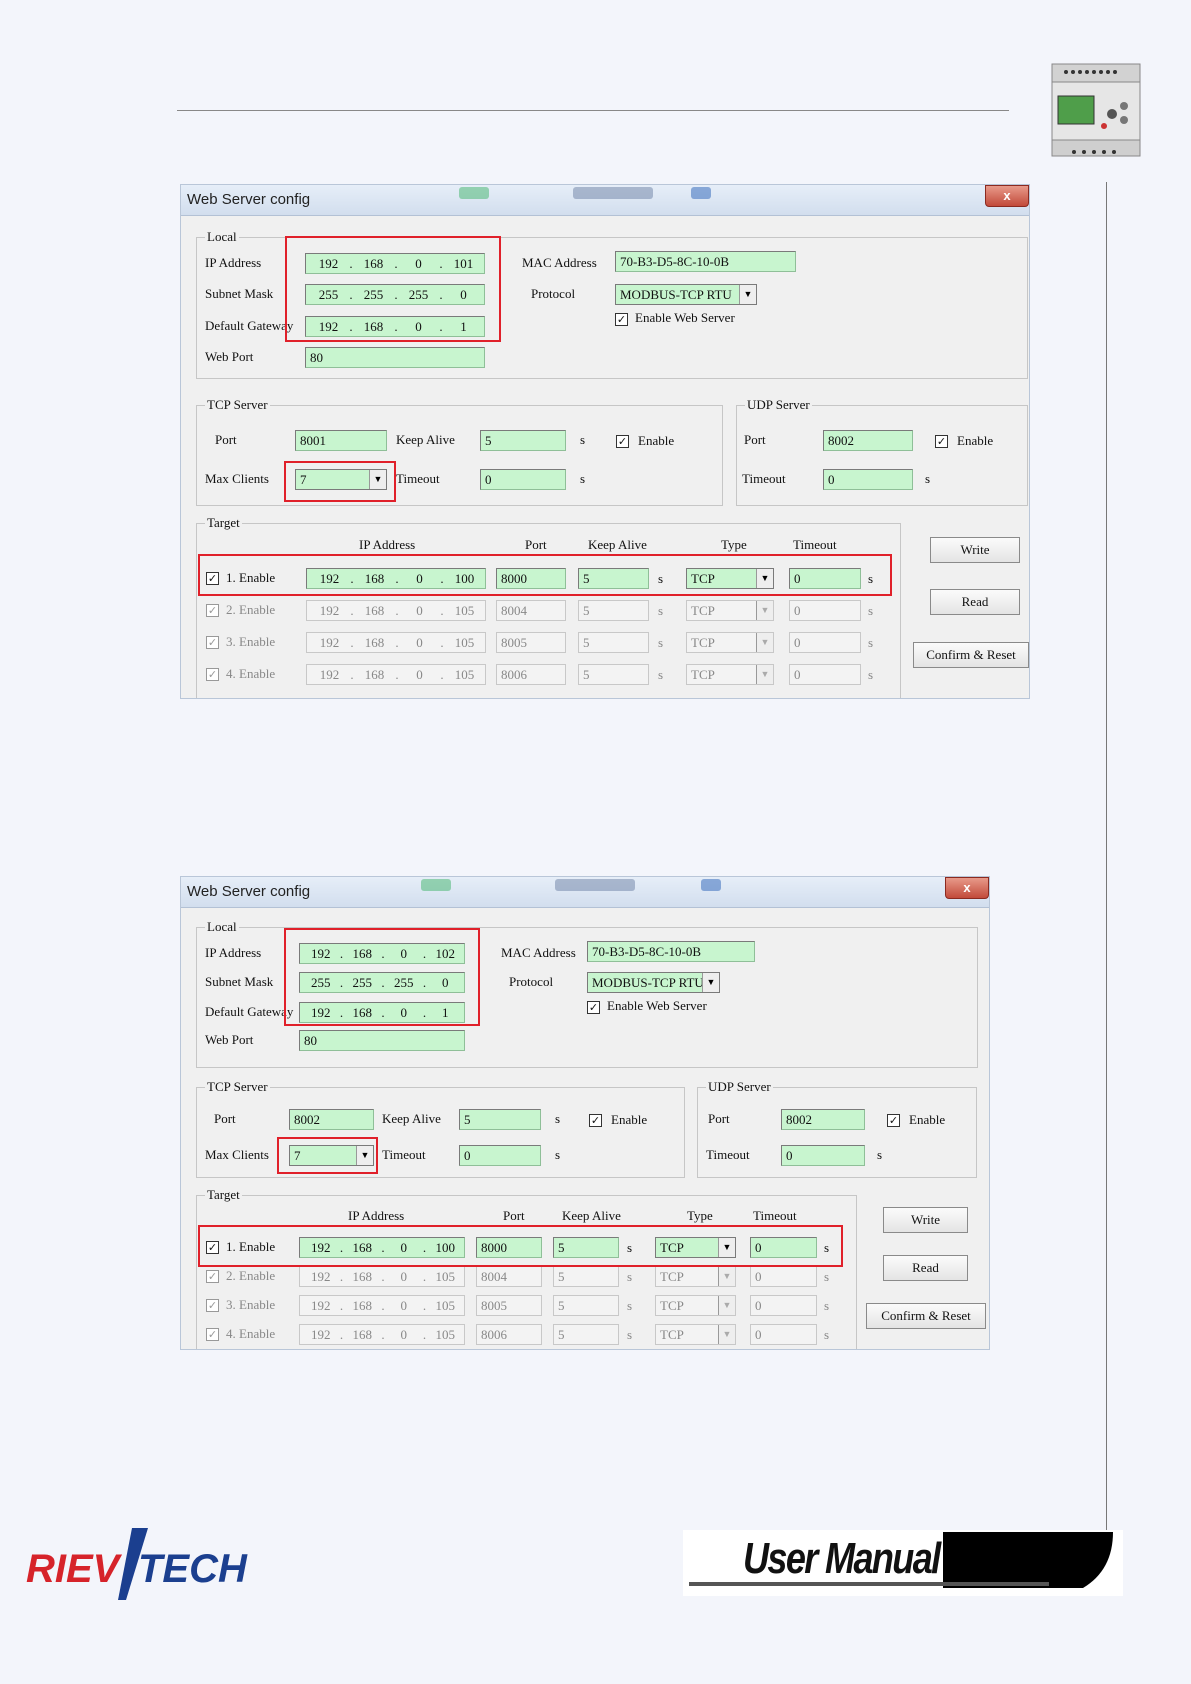 This screenshot has width=1191, height=1684. Describe the element at coordinates (404, 1334) in the screenshot. I see `target-4-ip-input-octet-3: 0` at that location.